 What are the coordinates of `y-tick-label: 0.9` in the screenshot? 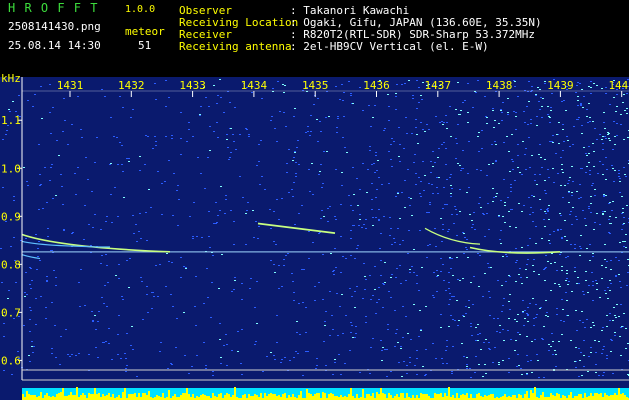 It's located at (11, 216).